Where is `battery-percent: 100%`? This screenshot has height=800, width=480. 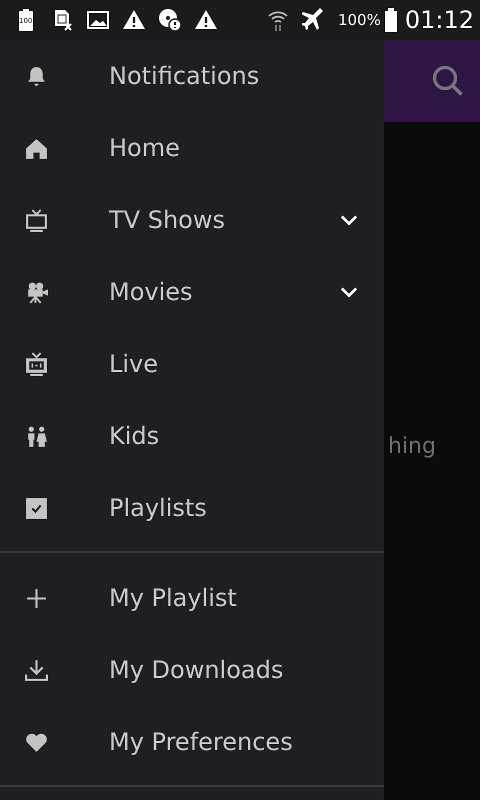
battery-percent: 100% is located at coordinates (359, 20).